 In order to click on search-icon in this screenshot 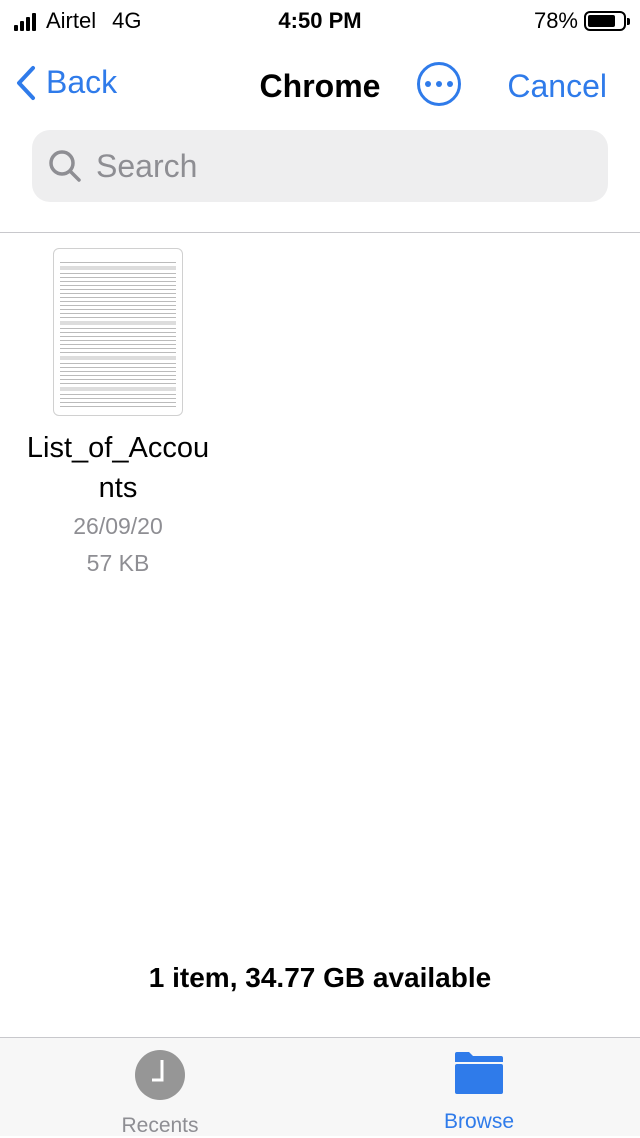, I will do `click(65, 166)`.